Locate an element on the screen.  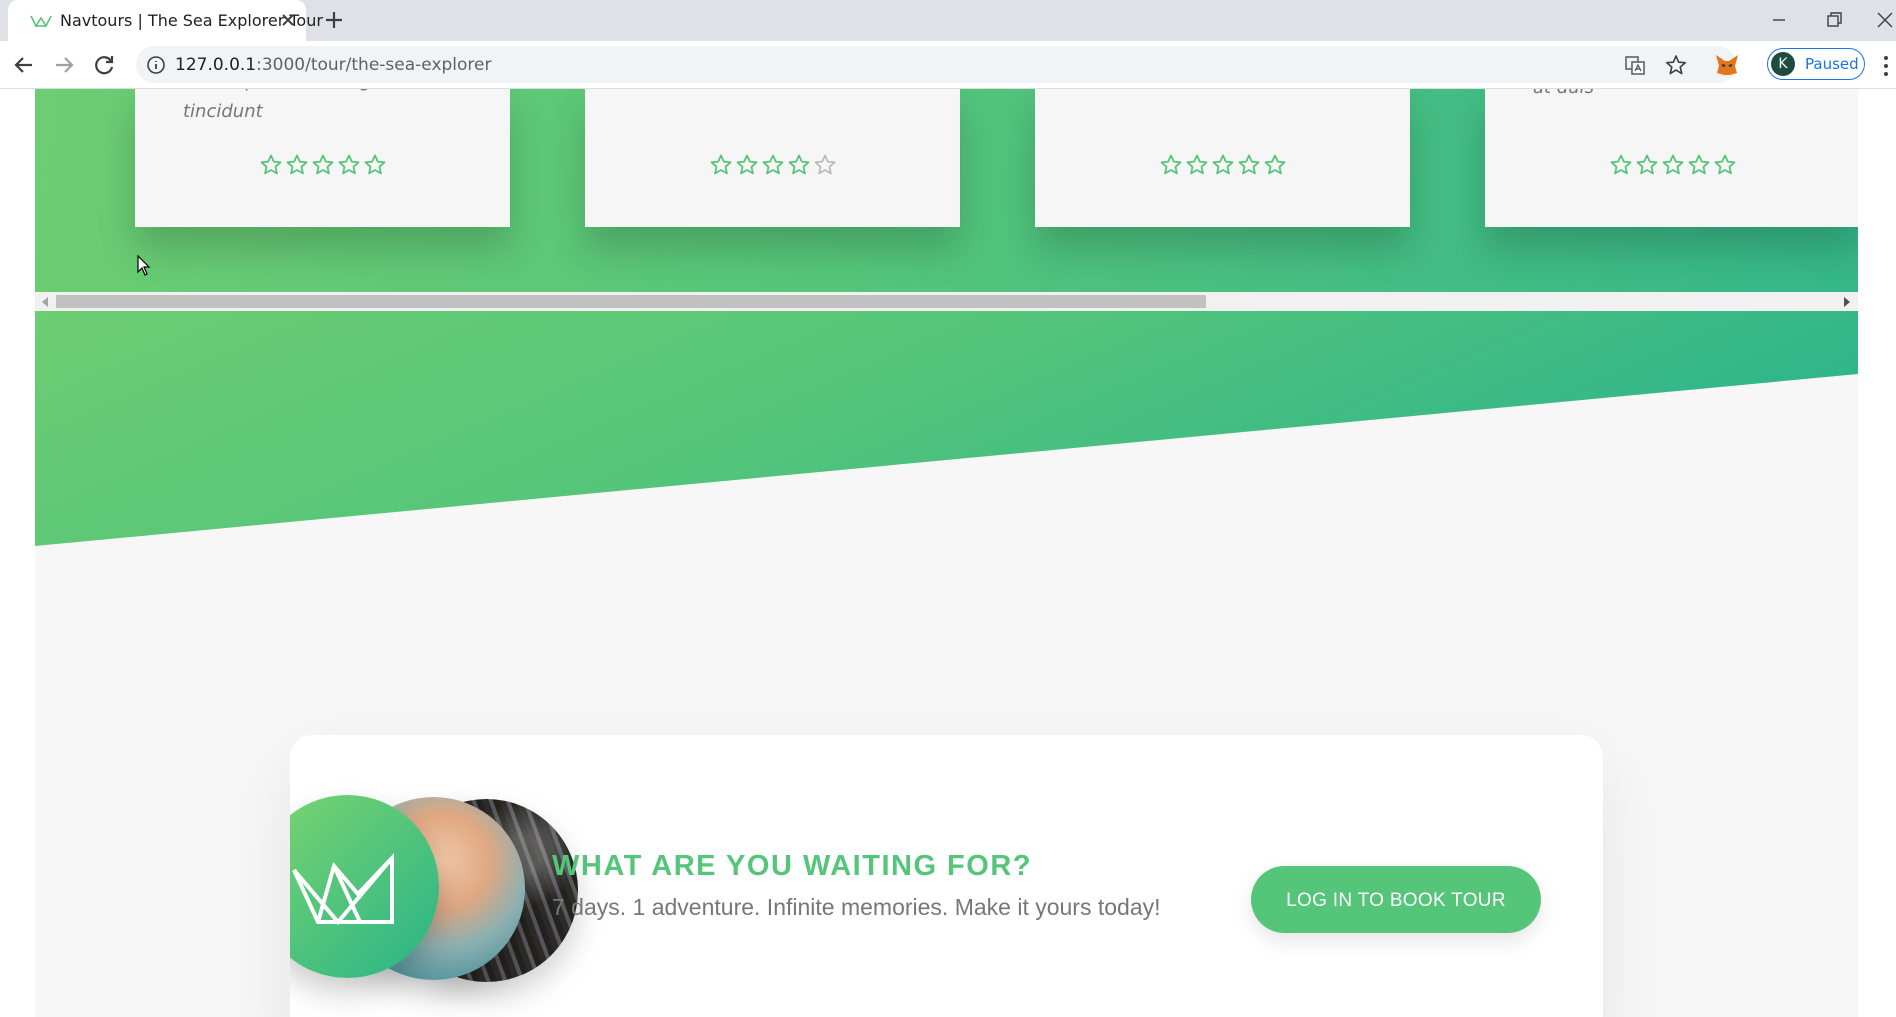
site-info-icon is located at coordinates (156, 65).